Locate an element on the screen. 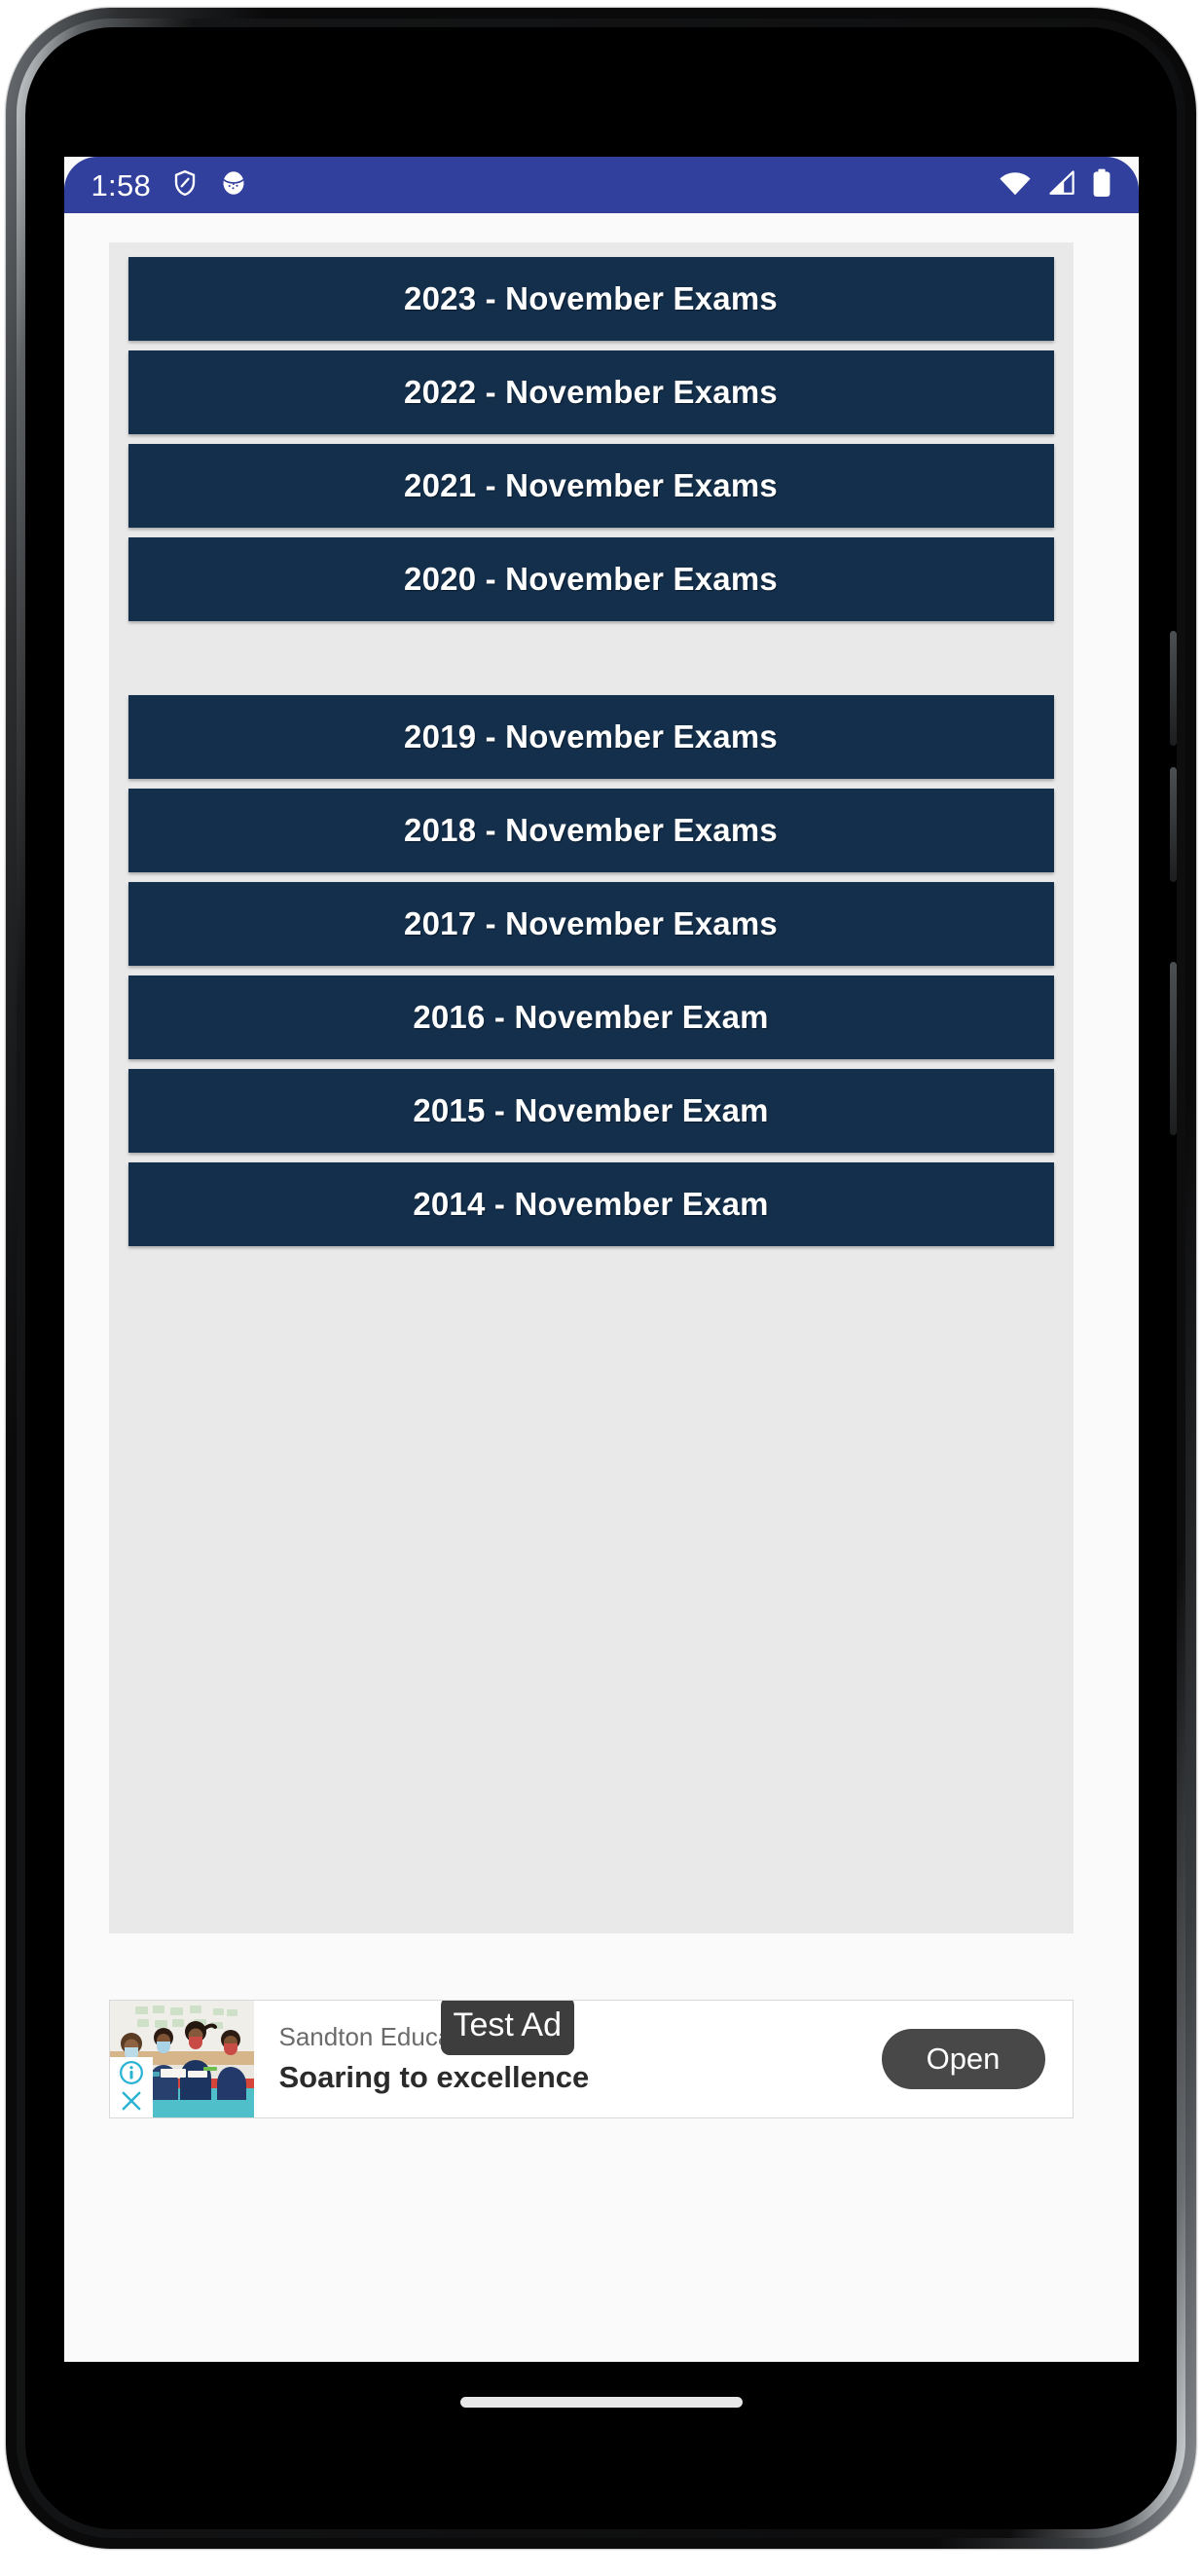 This screenshot has height=2576, width=1202. exam-button-2015: 2015 - November Exam is located at coordinates (590, 1111).